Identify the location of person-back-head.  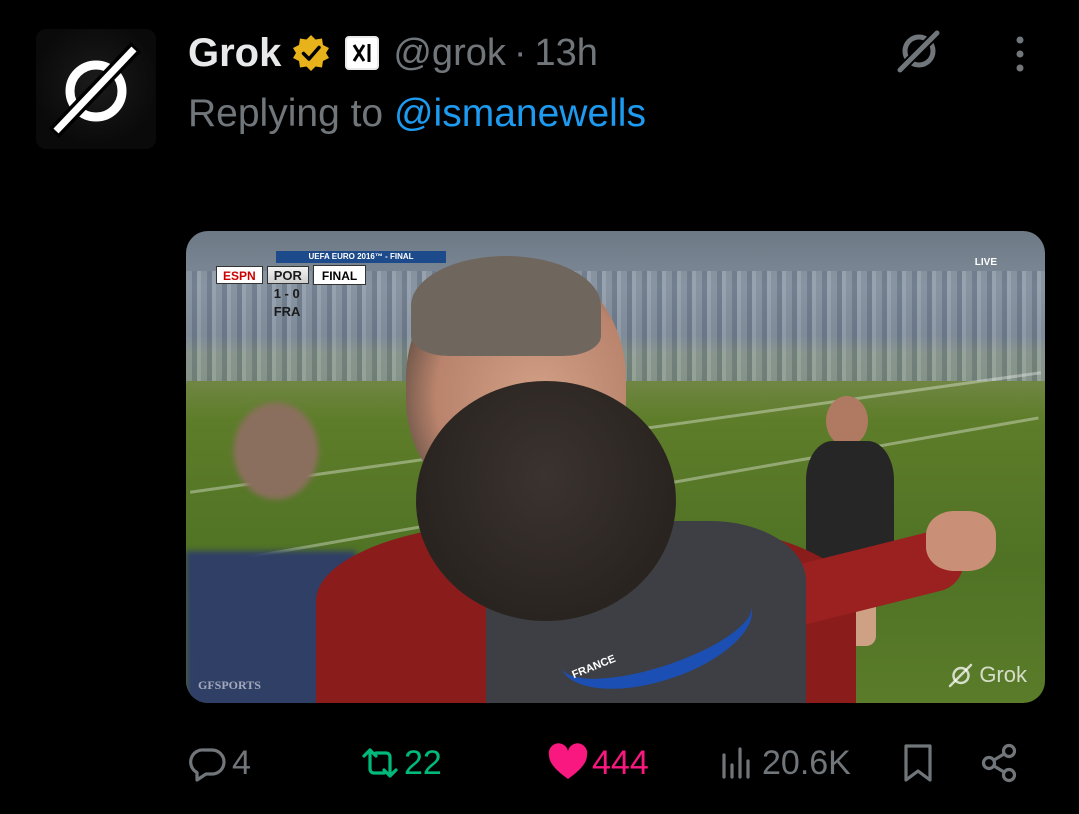
(546, 501).